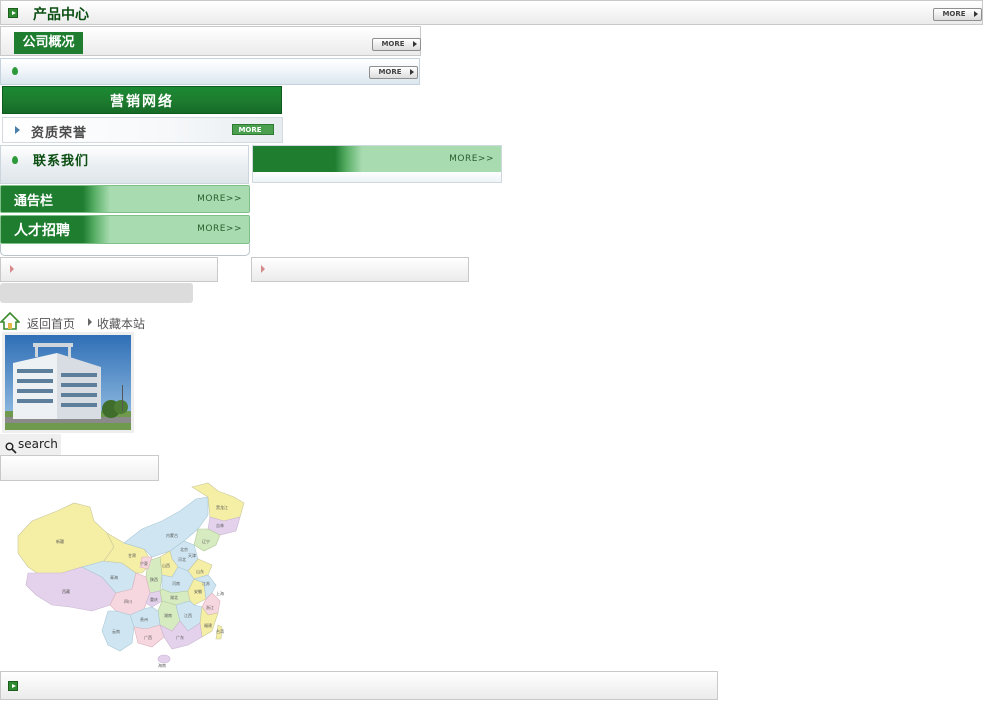  Describe the element at coordinates (210, 41) in the screenshot. I see `about-bar: 公司概况 MORE` at that location.